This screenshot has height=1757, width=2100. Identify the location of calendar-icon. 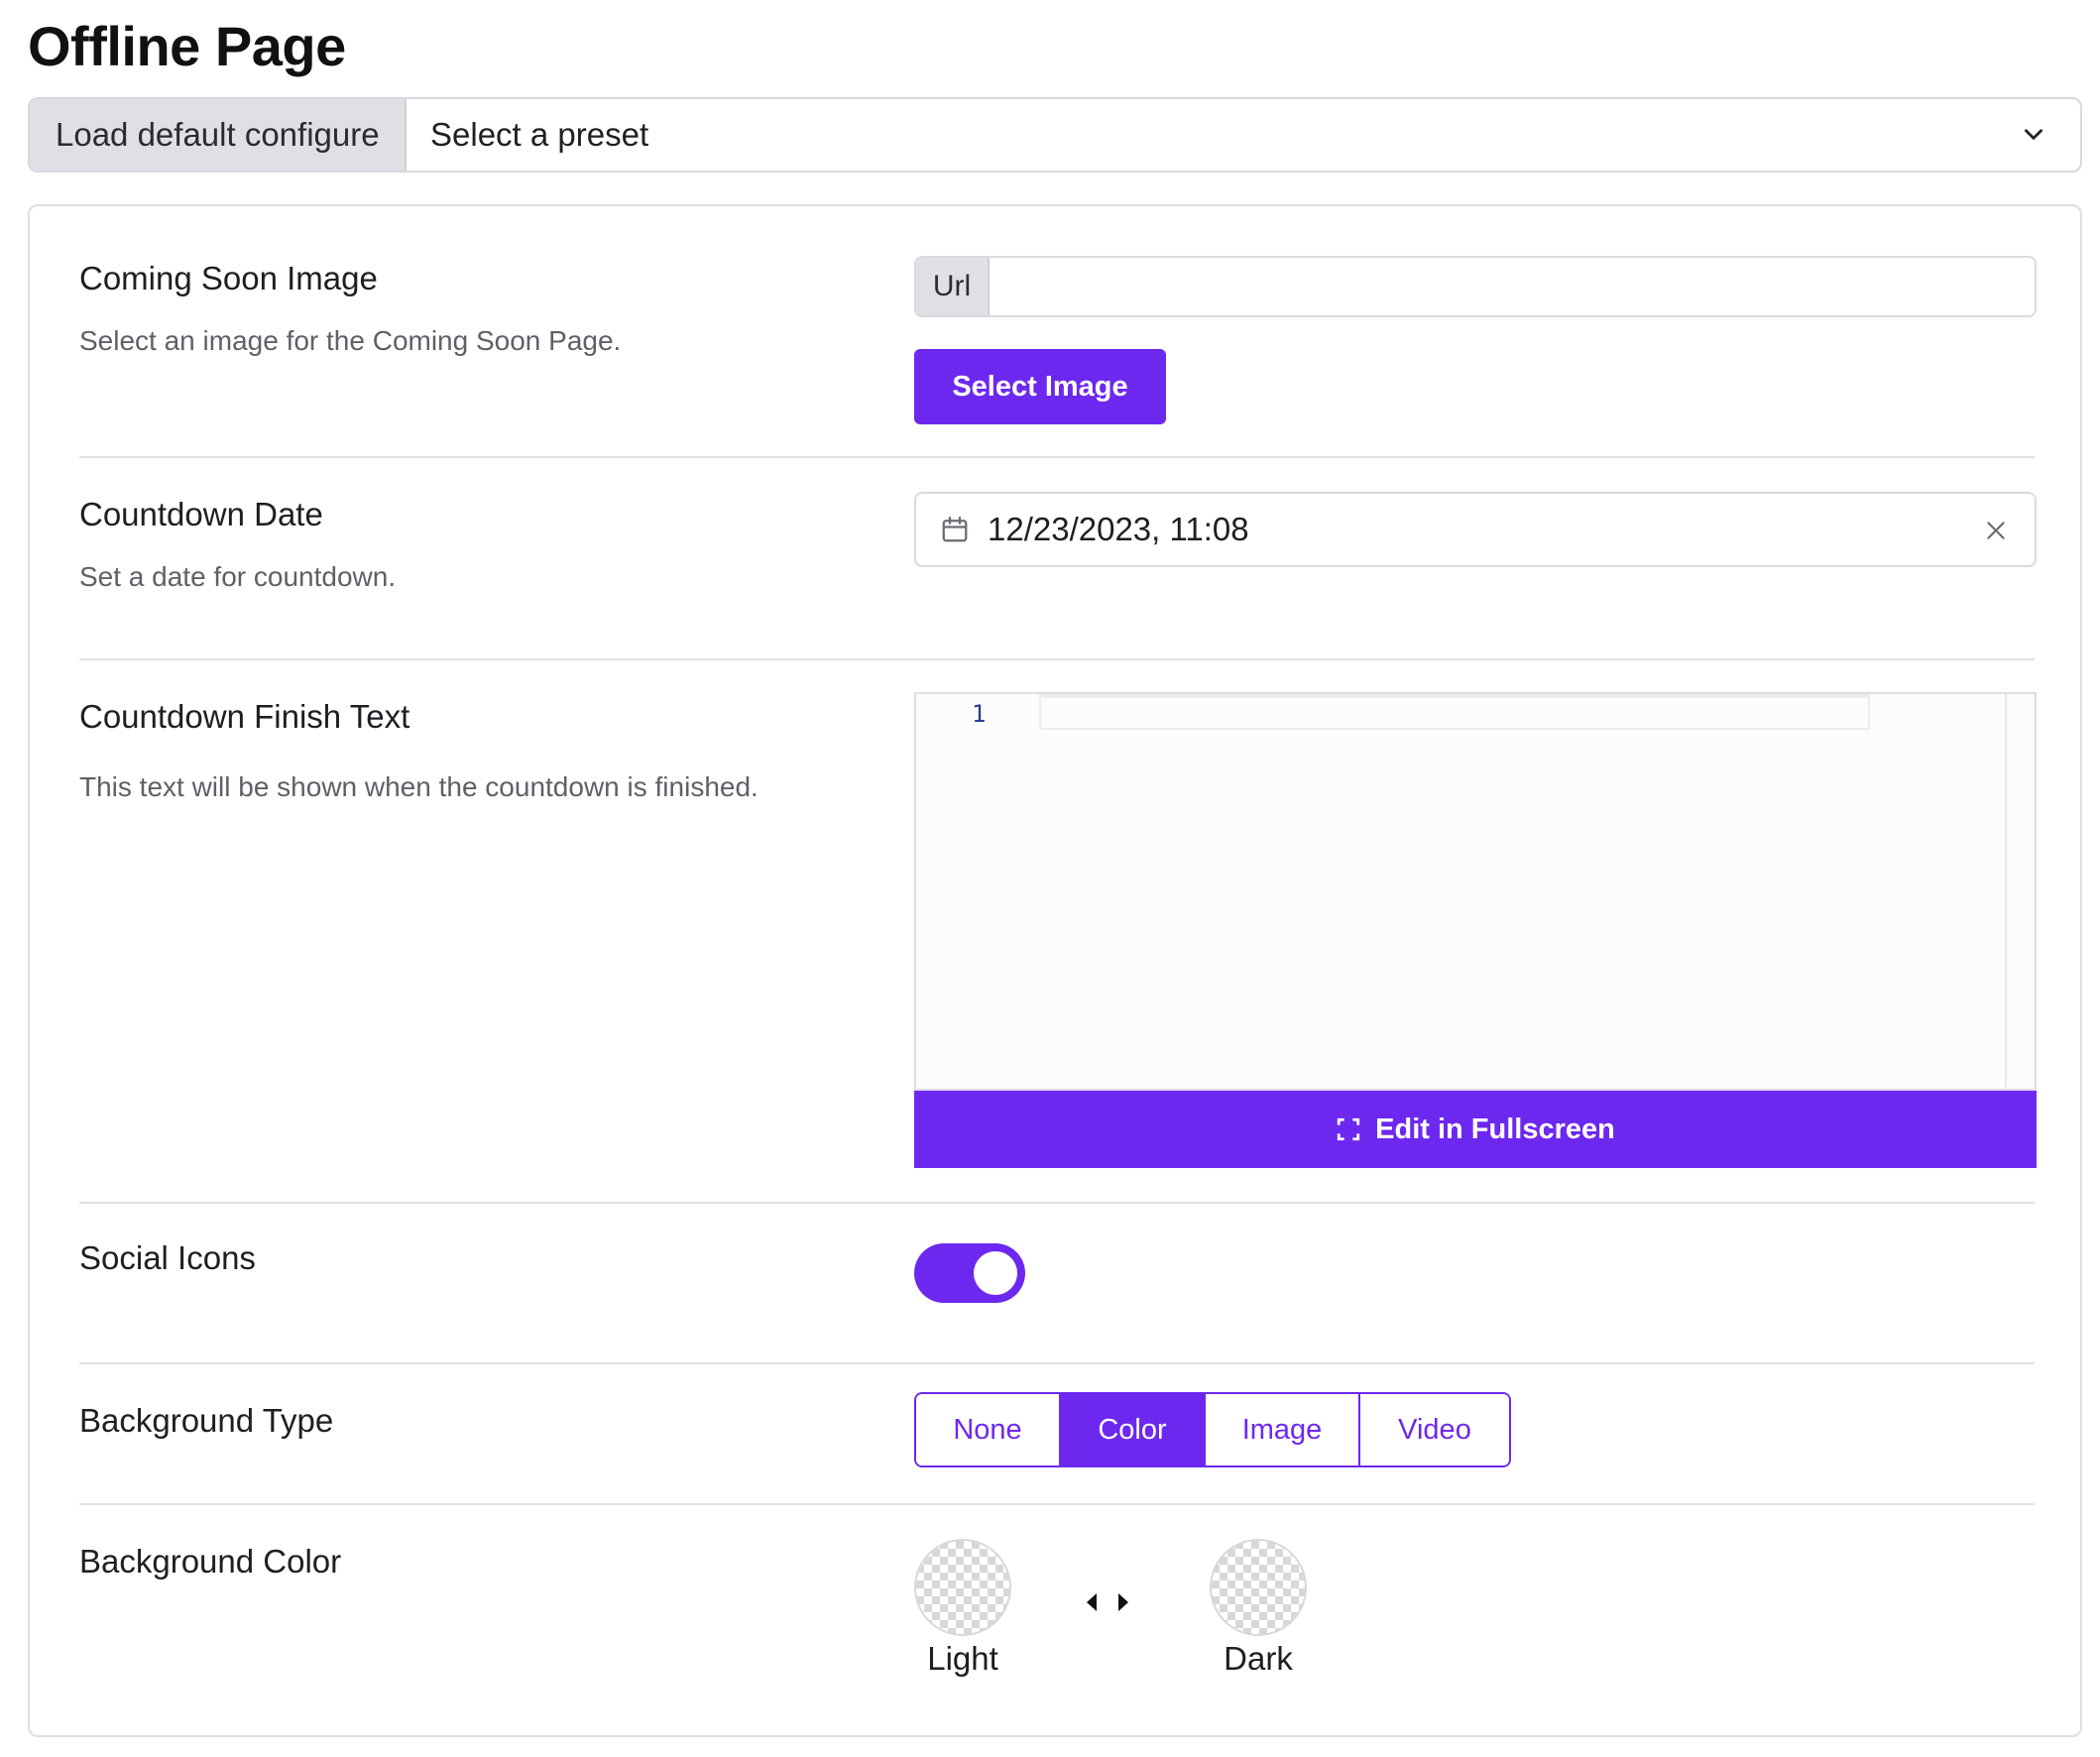
(955, 529).